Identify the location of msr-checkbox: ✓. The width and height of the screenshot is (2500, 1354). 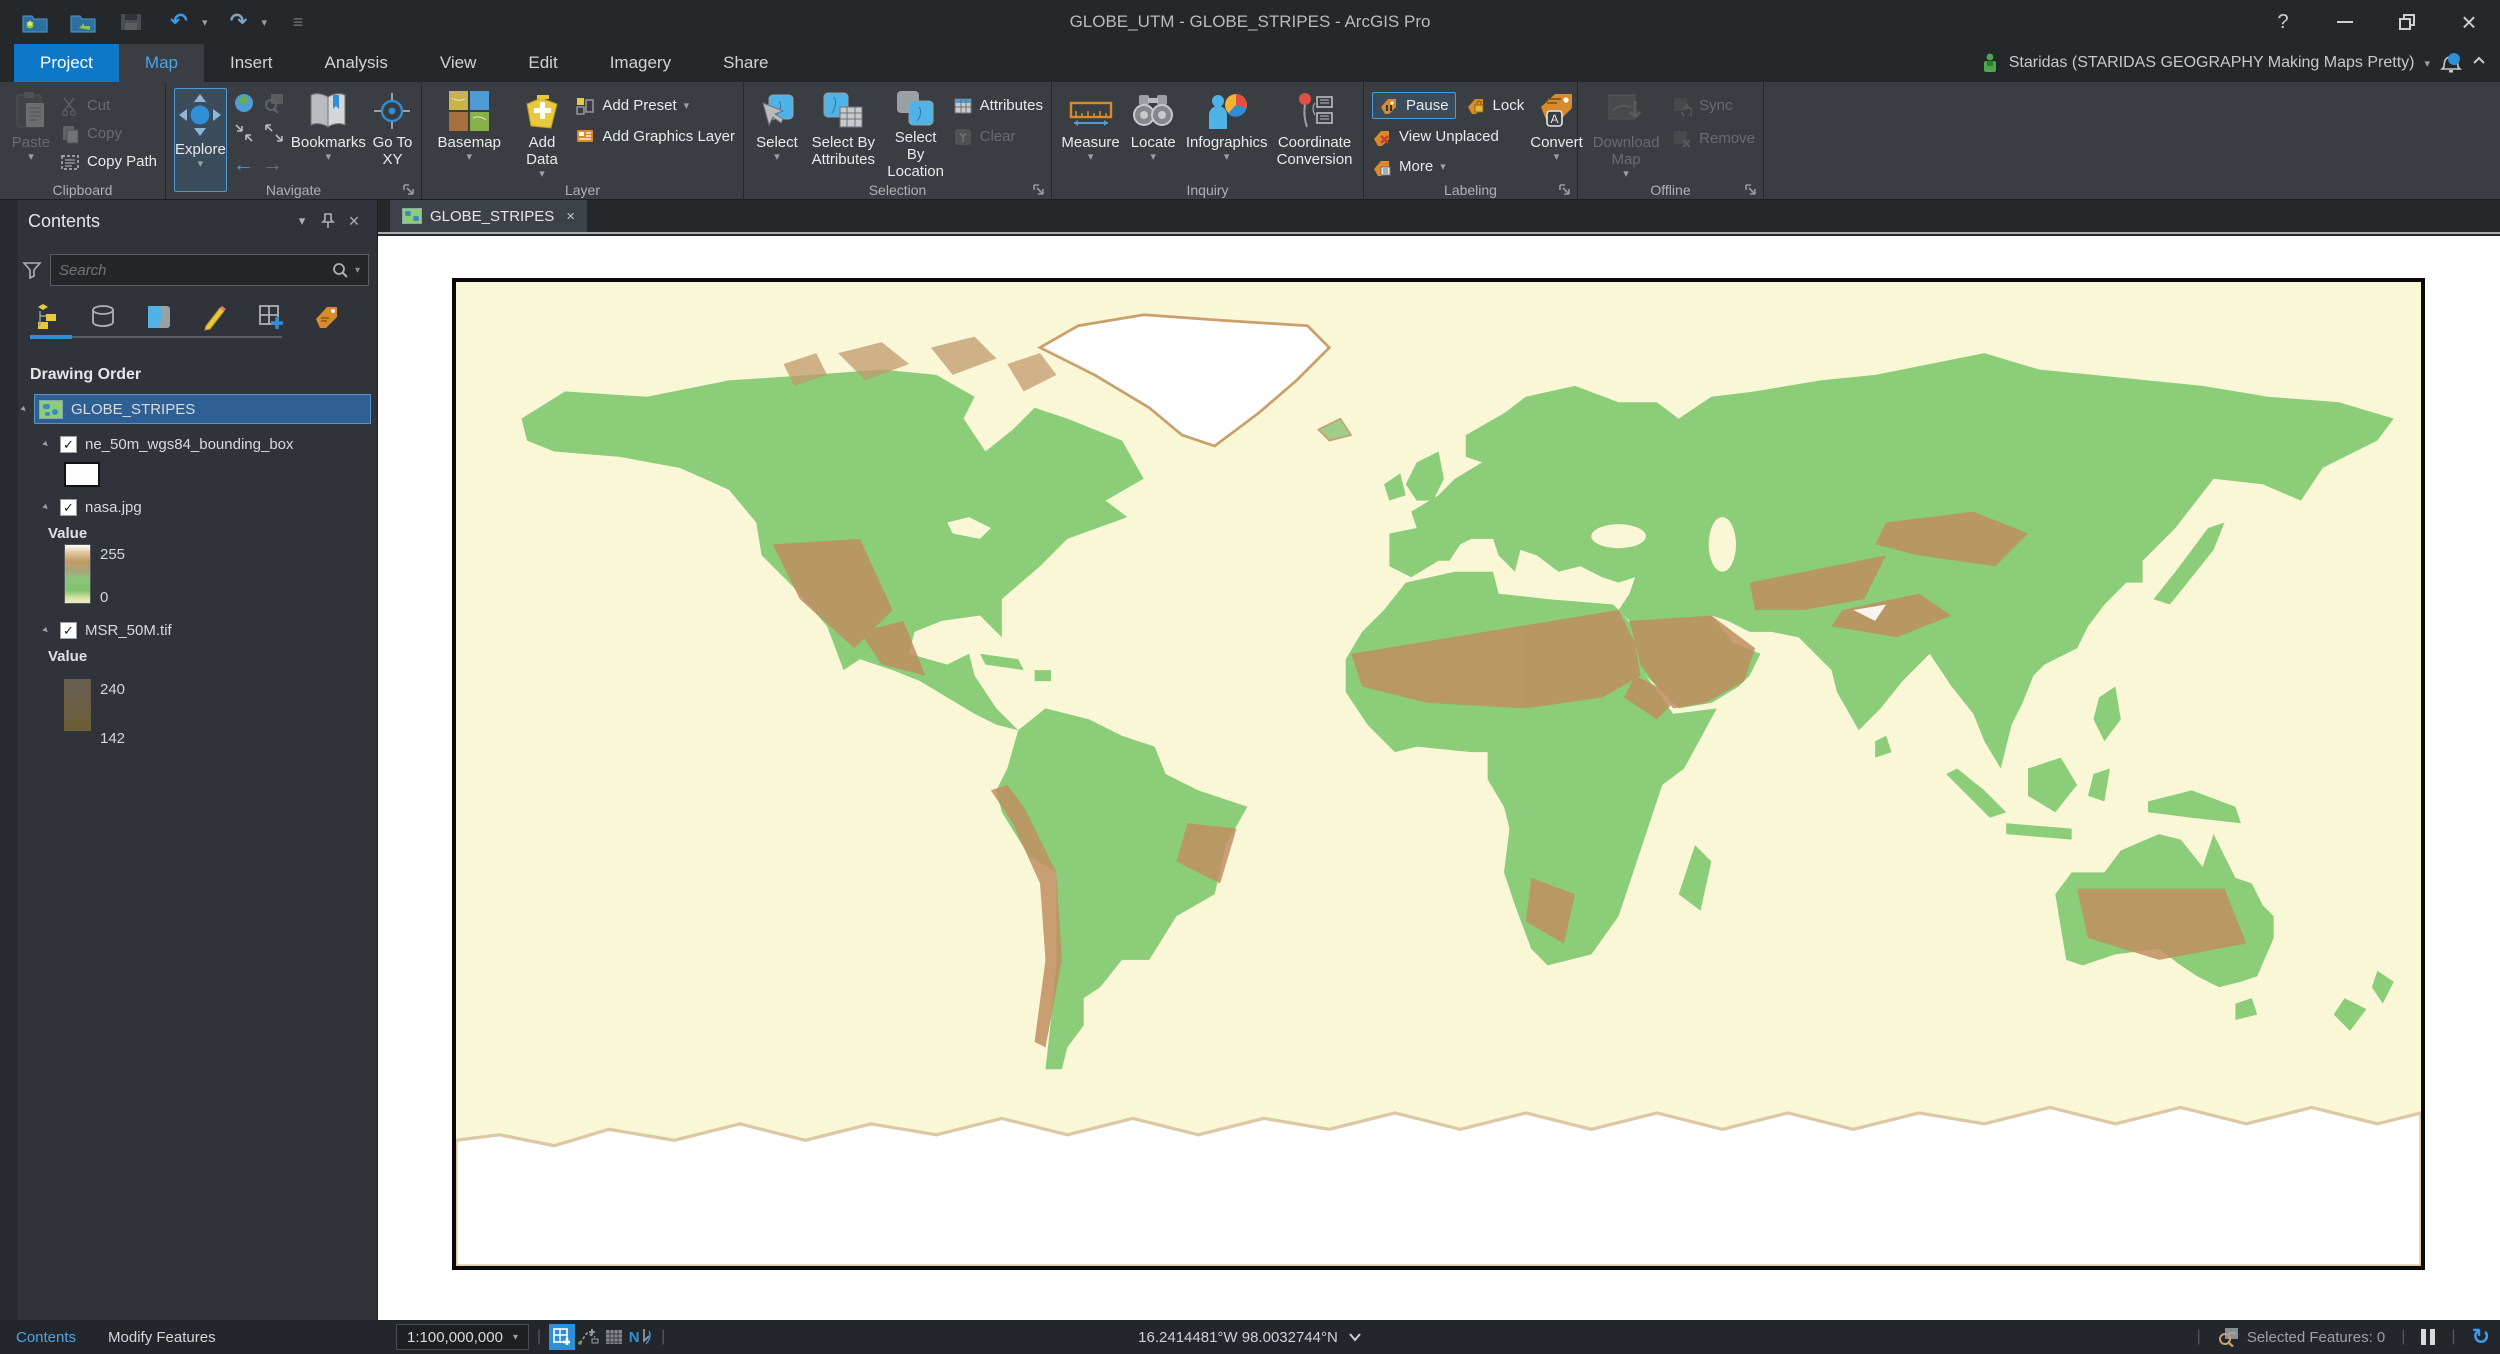
(68, 630).